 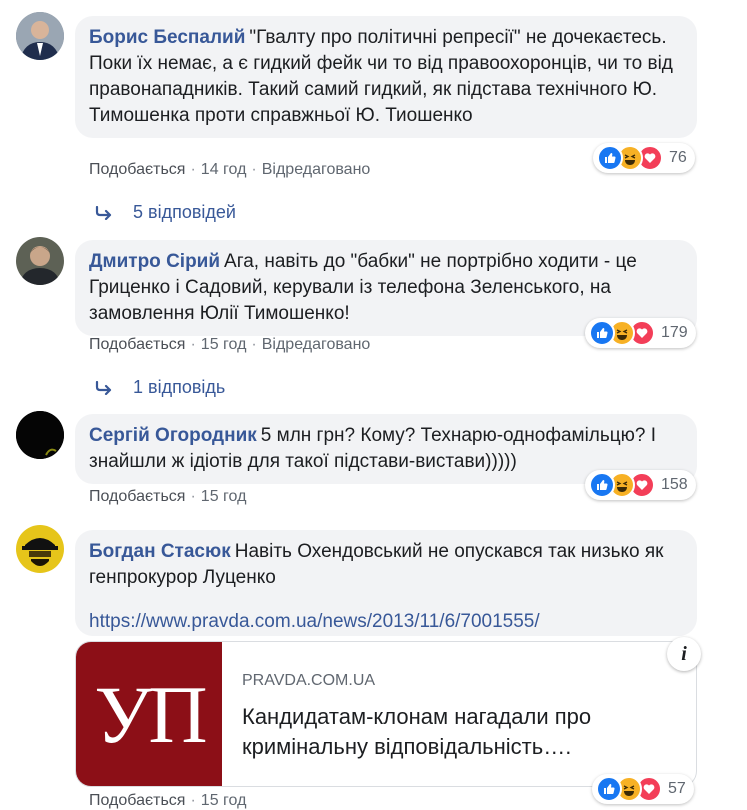 I want to click on comment-author: Сергій Огородник, so click(x=173, y=435).